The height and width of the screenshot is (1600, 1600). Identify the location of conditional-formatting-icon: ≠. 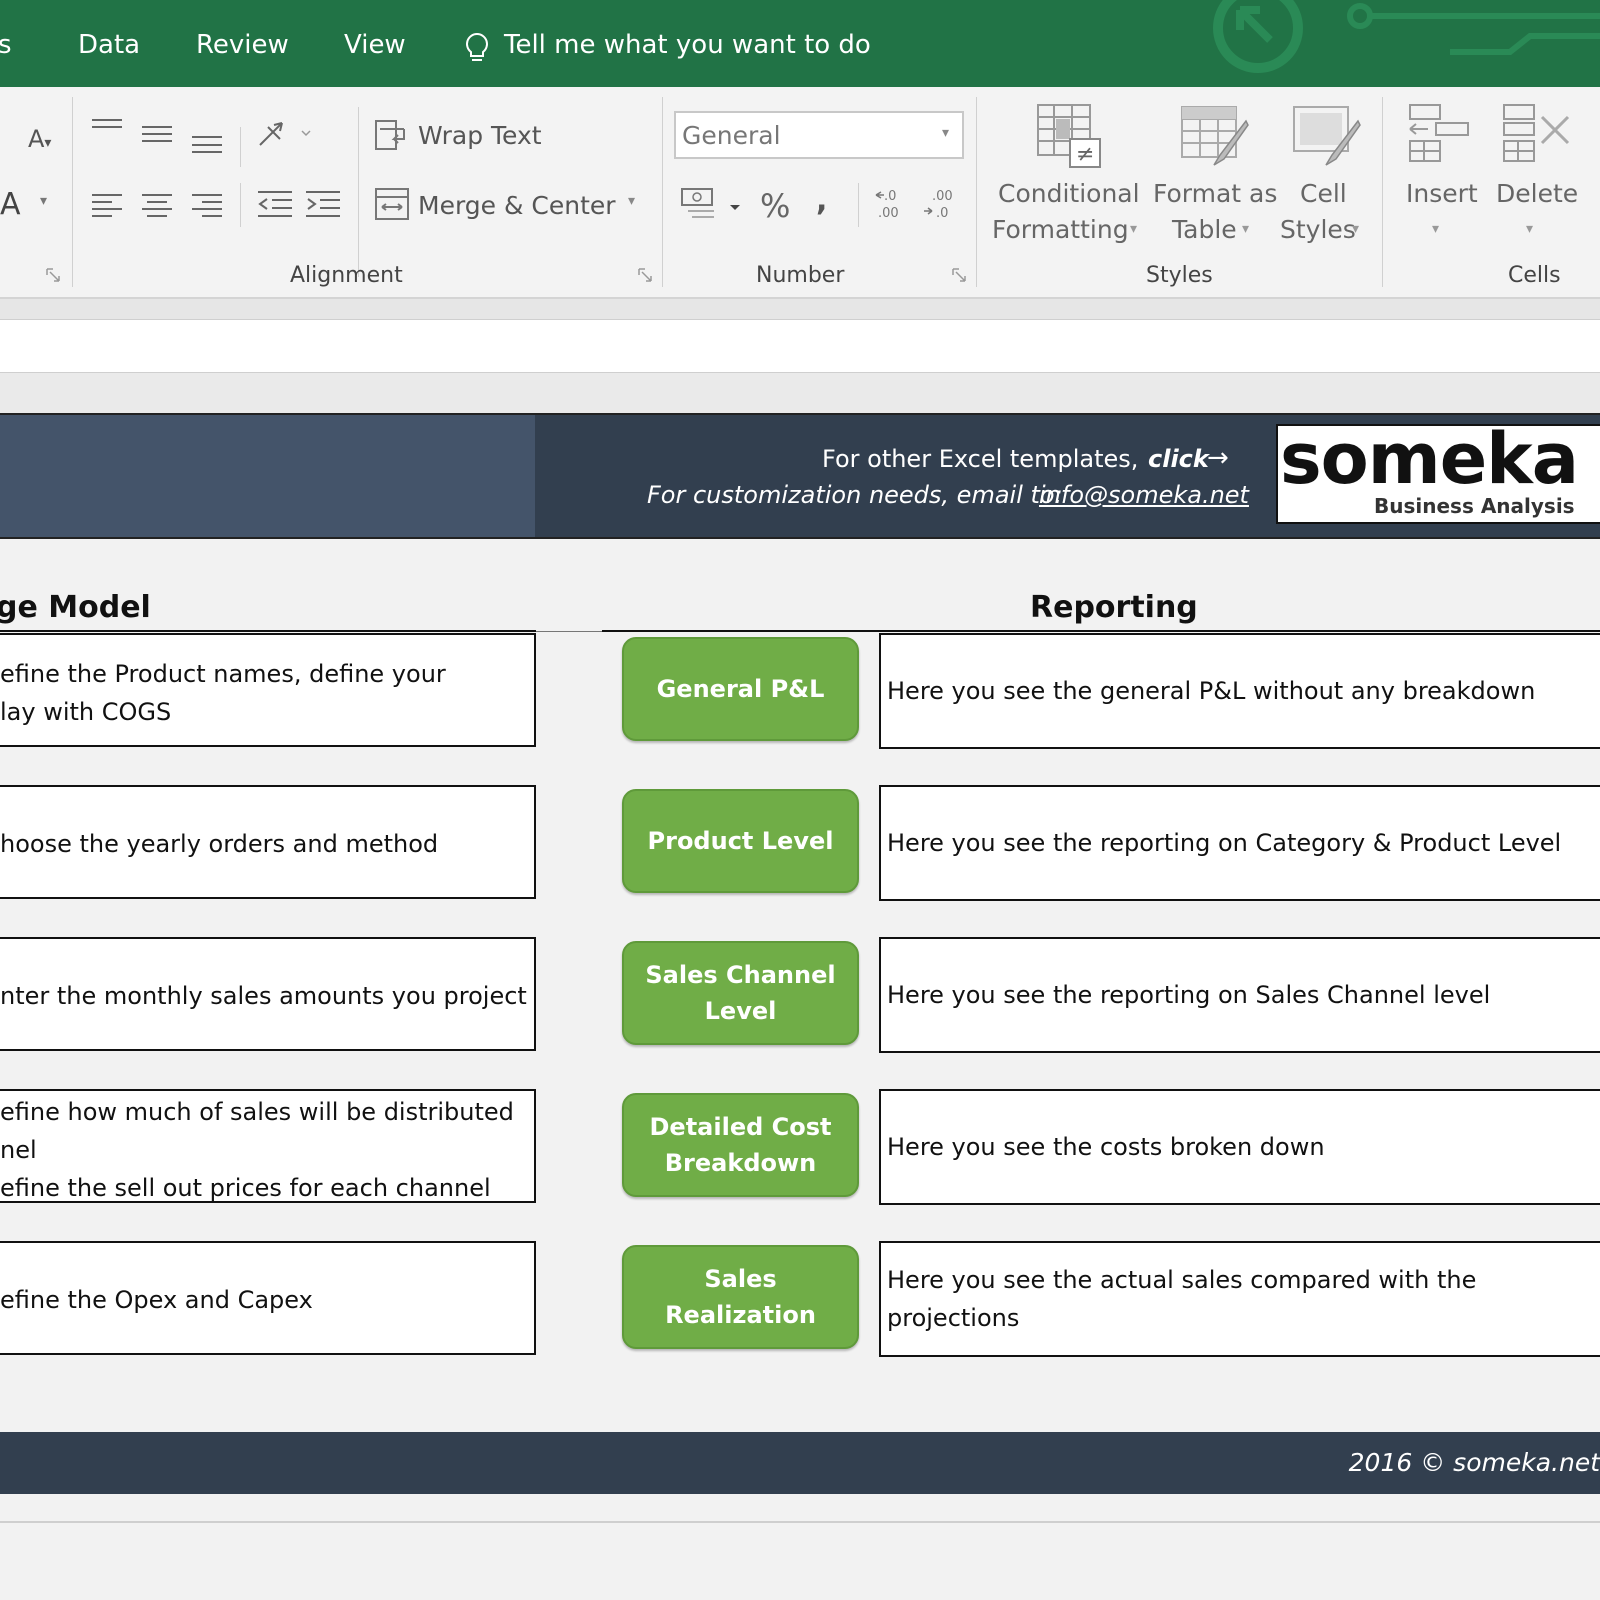
(1069, 136).